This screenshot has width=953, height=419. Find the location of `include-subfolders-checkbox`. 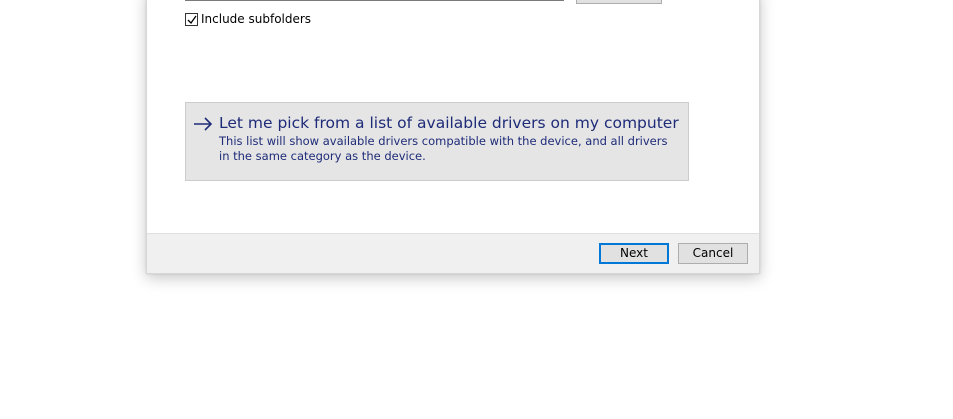

include-subfolders-checkbox is located at coordinates (191, 19).